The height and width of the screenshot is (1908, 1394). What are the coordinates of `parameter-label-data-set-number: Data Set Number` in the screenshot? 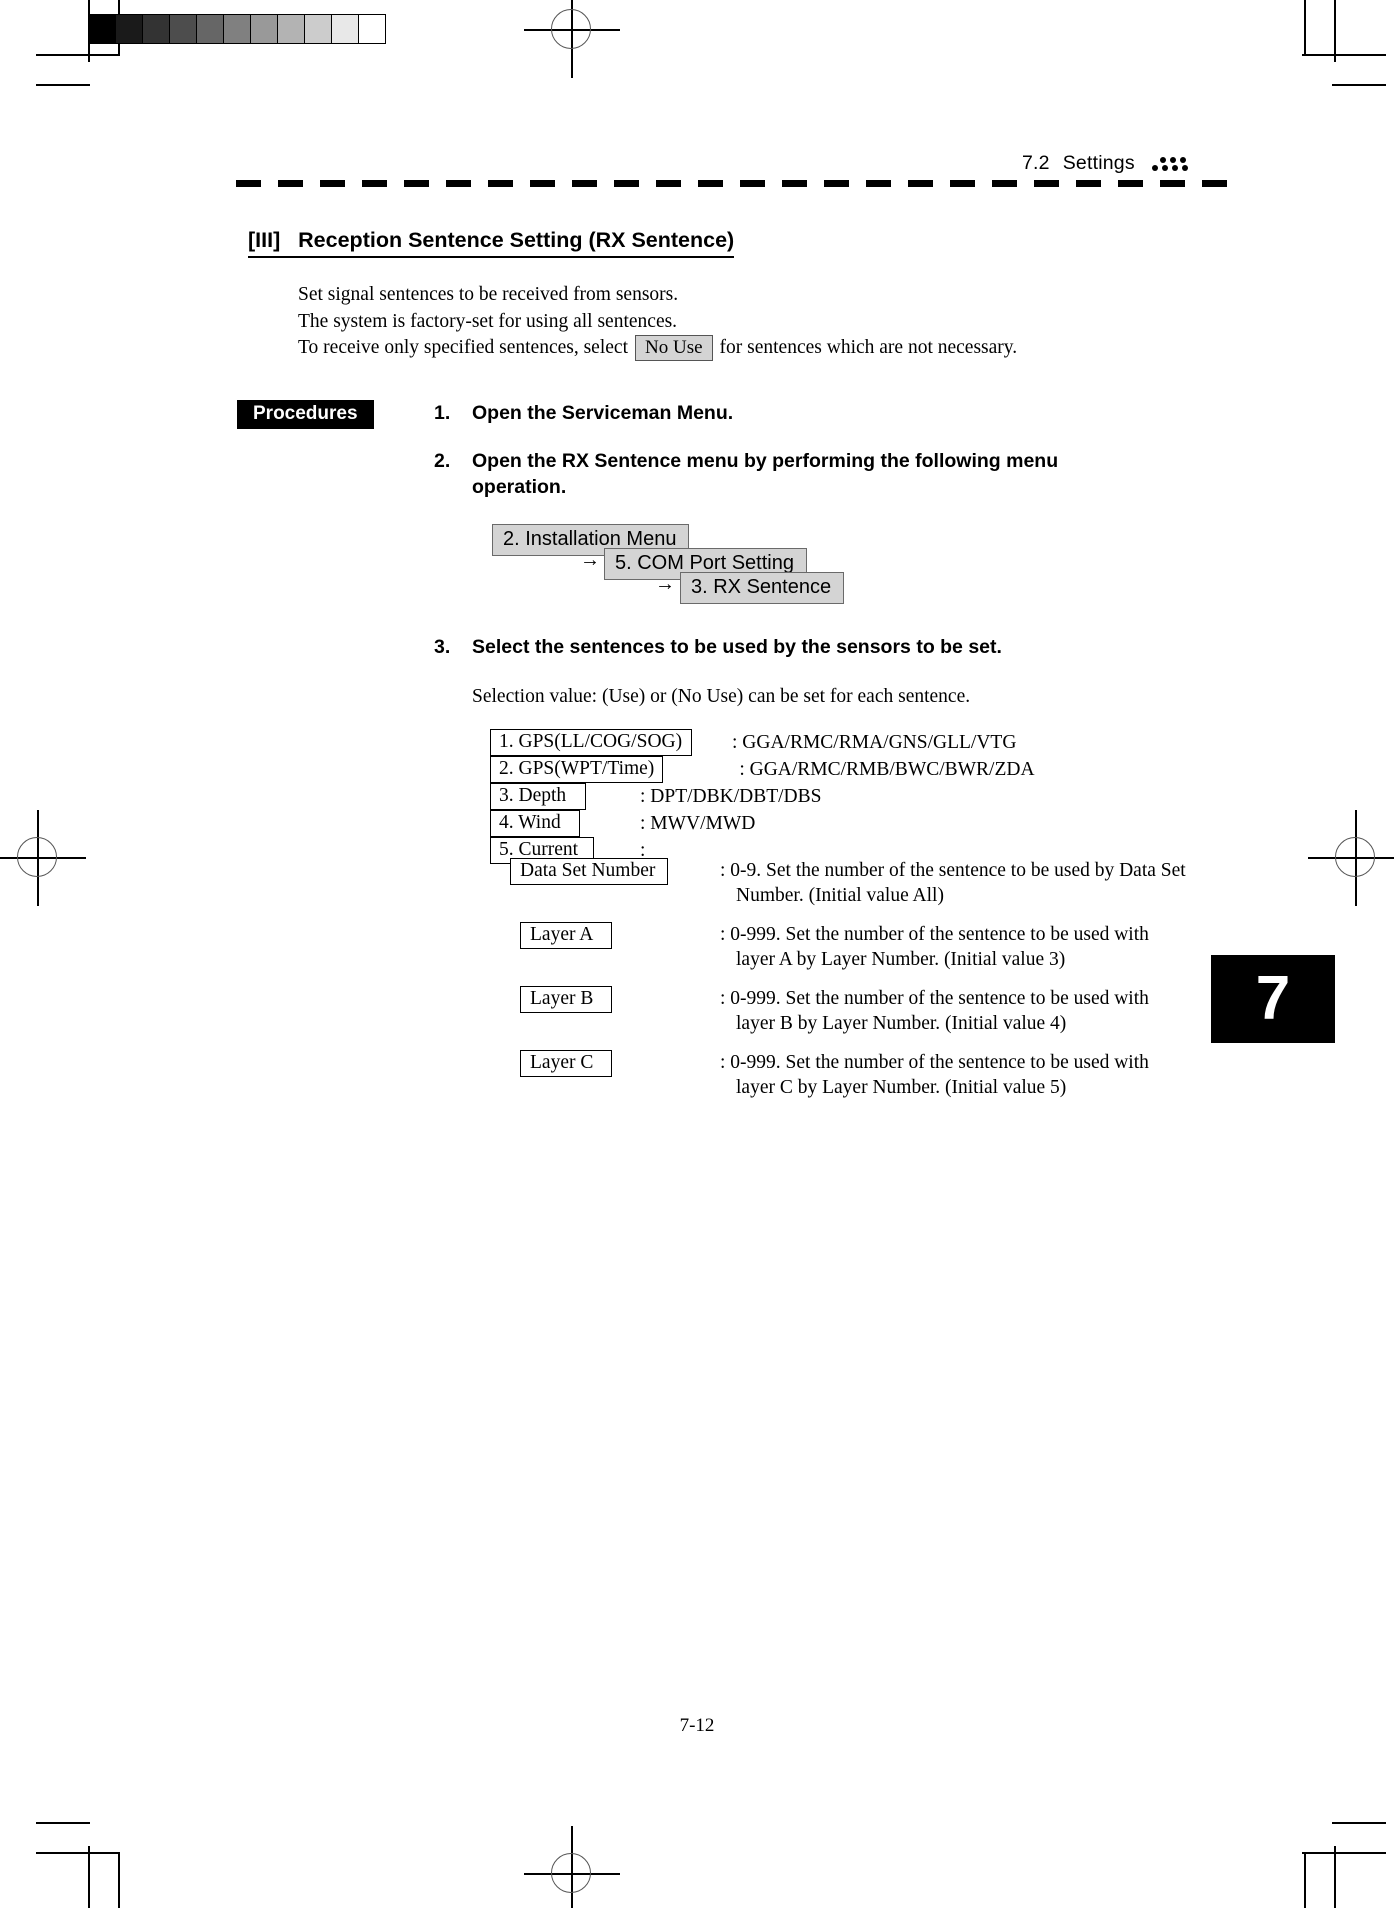 It's located at (589, 871).